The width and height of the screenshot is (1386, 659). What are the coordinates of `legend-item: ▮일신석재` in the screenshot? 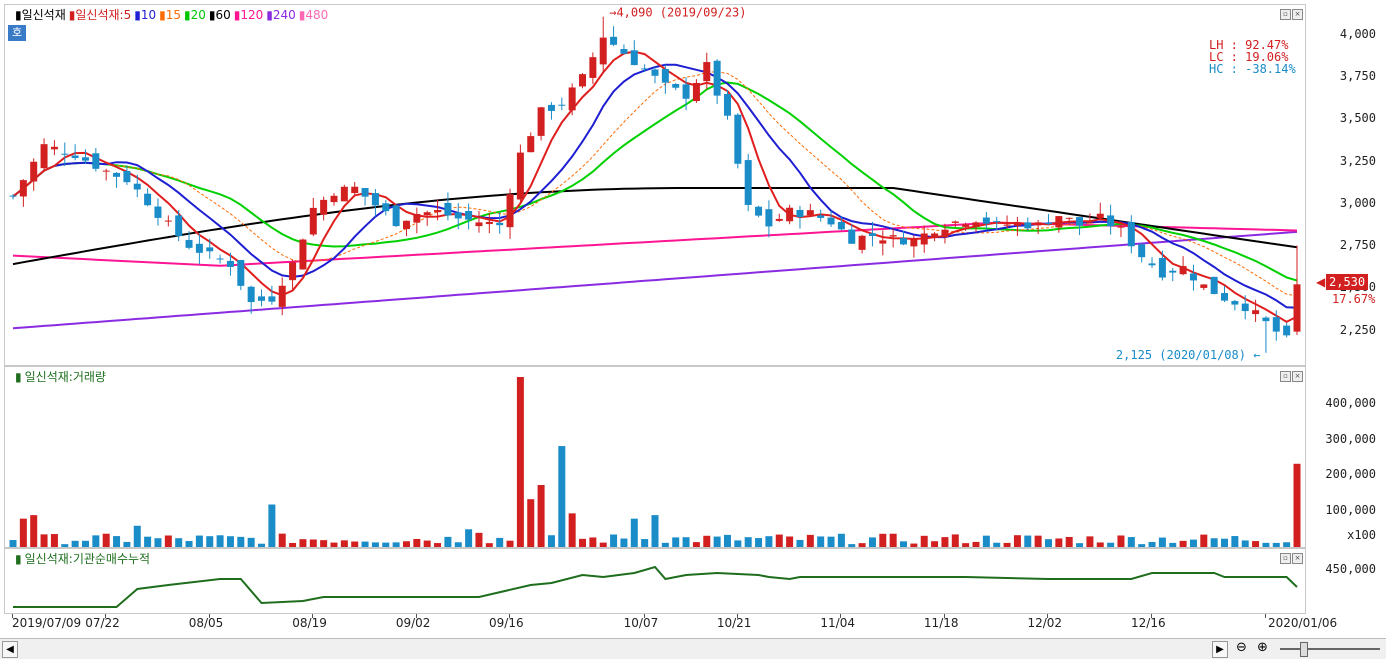 It's located at (40, 15).